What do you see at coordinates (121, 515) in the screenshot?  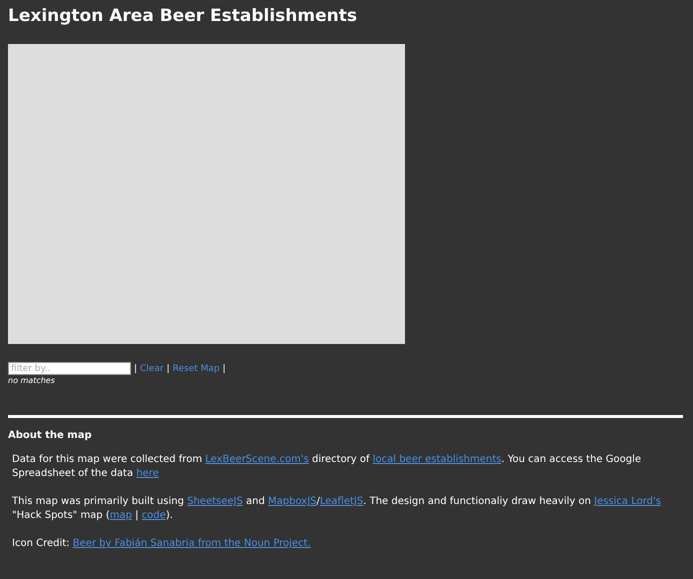 I see `text-link: map` at bounding box center [121, 515].